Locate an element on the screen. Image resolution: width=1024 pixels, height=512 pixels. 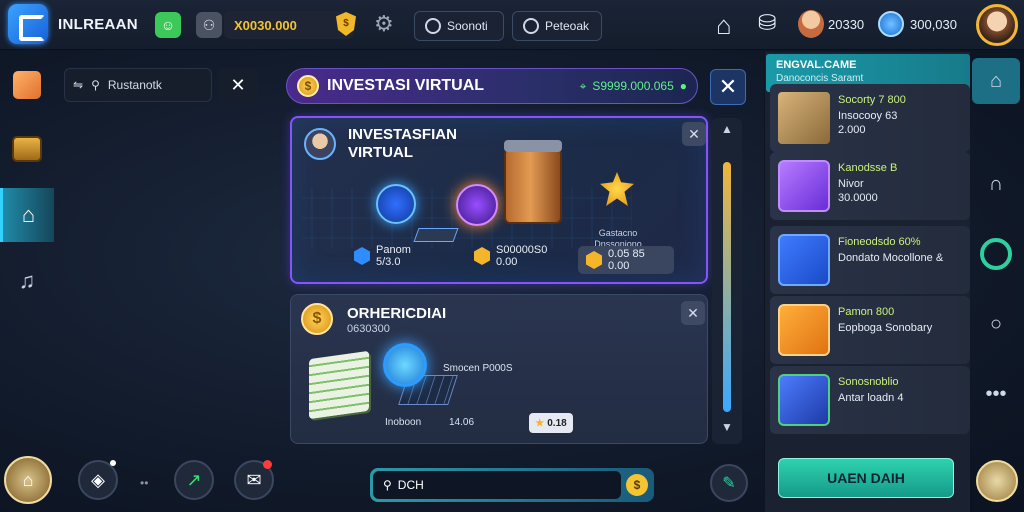
badge-button: ◈ is located at coordinates (98, 480).